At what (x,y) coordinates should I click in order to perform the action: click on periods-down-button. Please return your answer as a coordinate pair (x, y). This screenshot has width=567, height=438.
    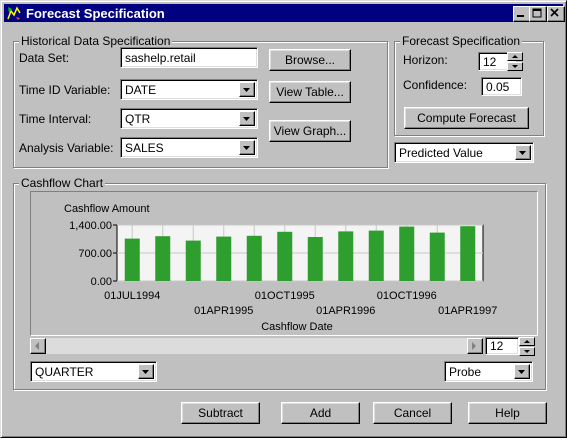
    Looking at the image, I should click on (527, 351).